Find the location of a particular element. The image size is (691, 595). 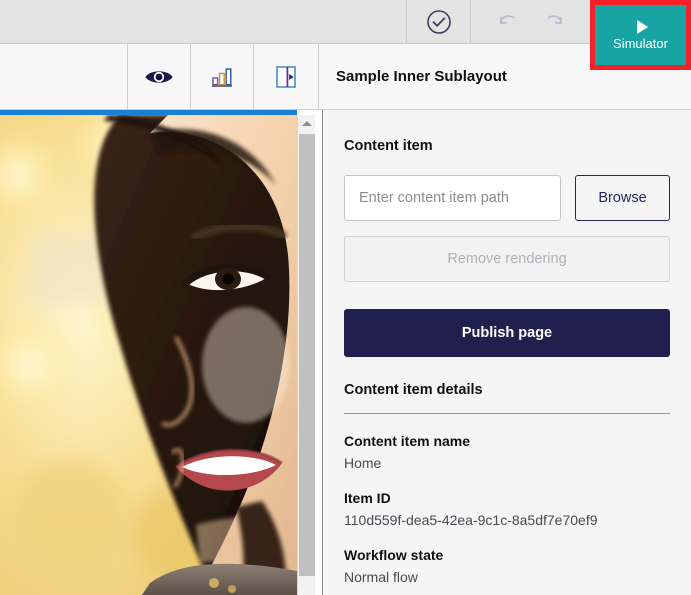

content-item-heading: Content item is located at coordinates (388, 146).